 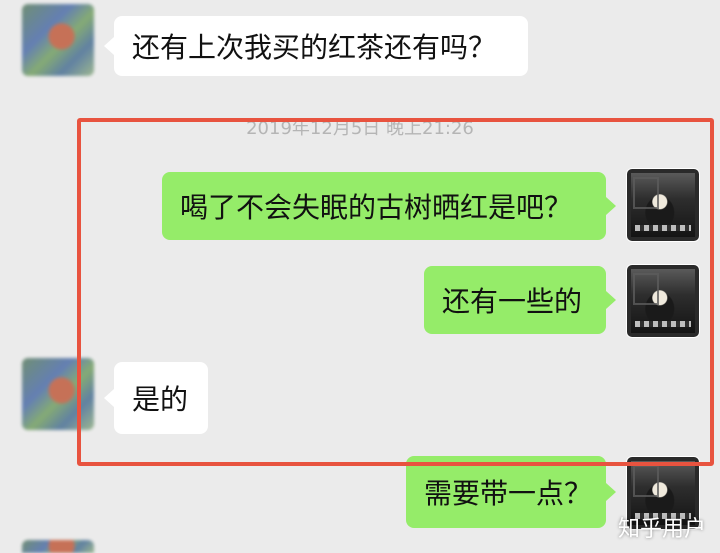 I want to click on incoming-message-bubble: 是的, so click(x=156, y=398).